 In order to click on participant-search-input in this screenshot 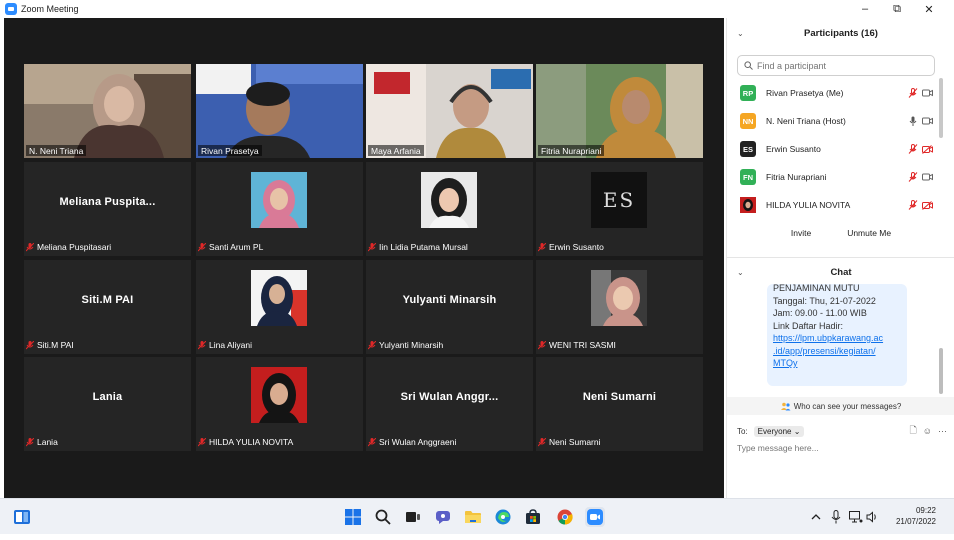, I will do `click(842, 65)`.